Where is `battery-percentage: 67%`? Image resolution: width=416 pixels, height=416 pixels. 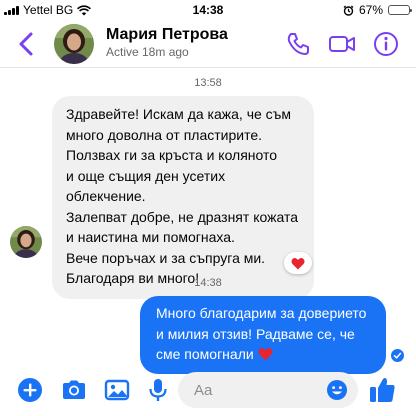 battery-percentage: 67% is located at coordinates (370, 10).